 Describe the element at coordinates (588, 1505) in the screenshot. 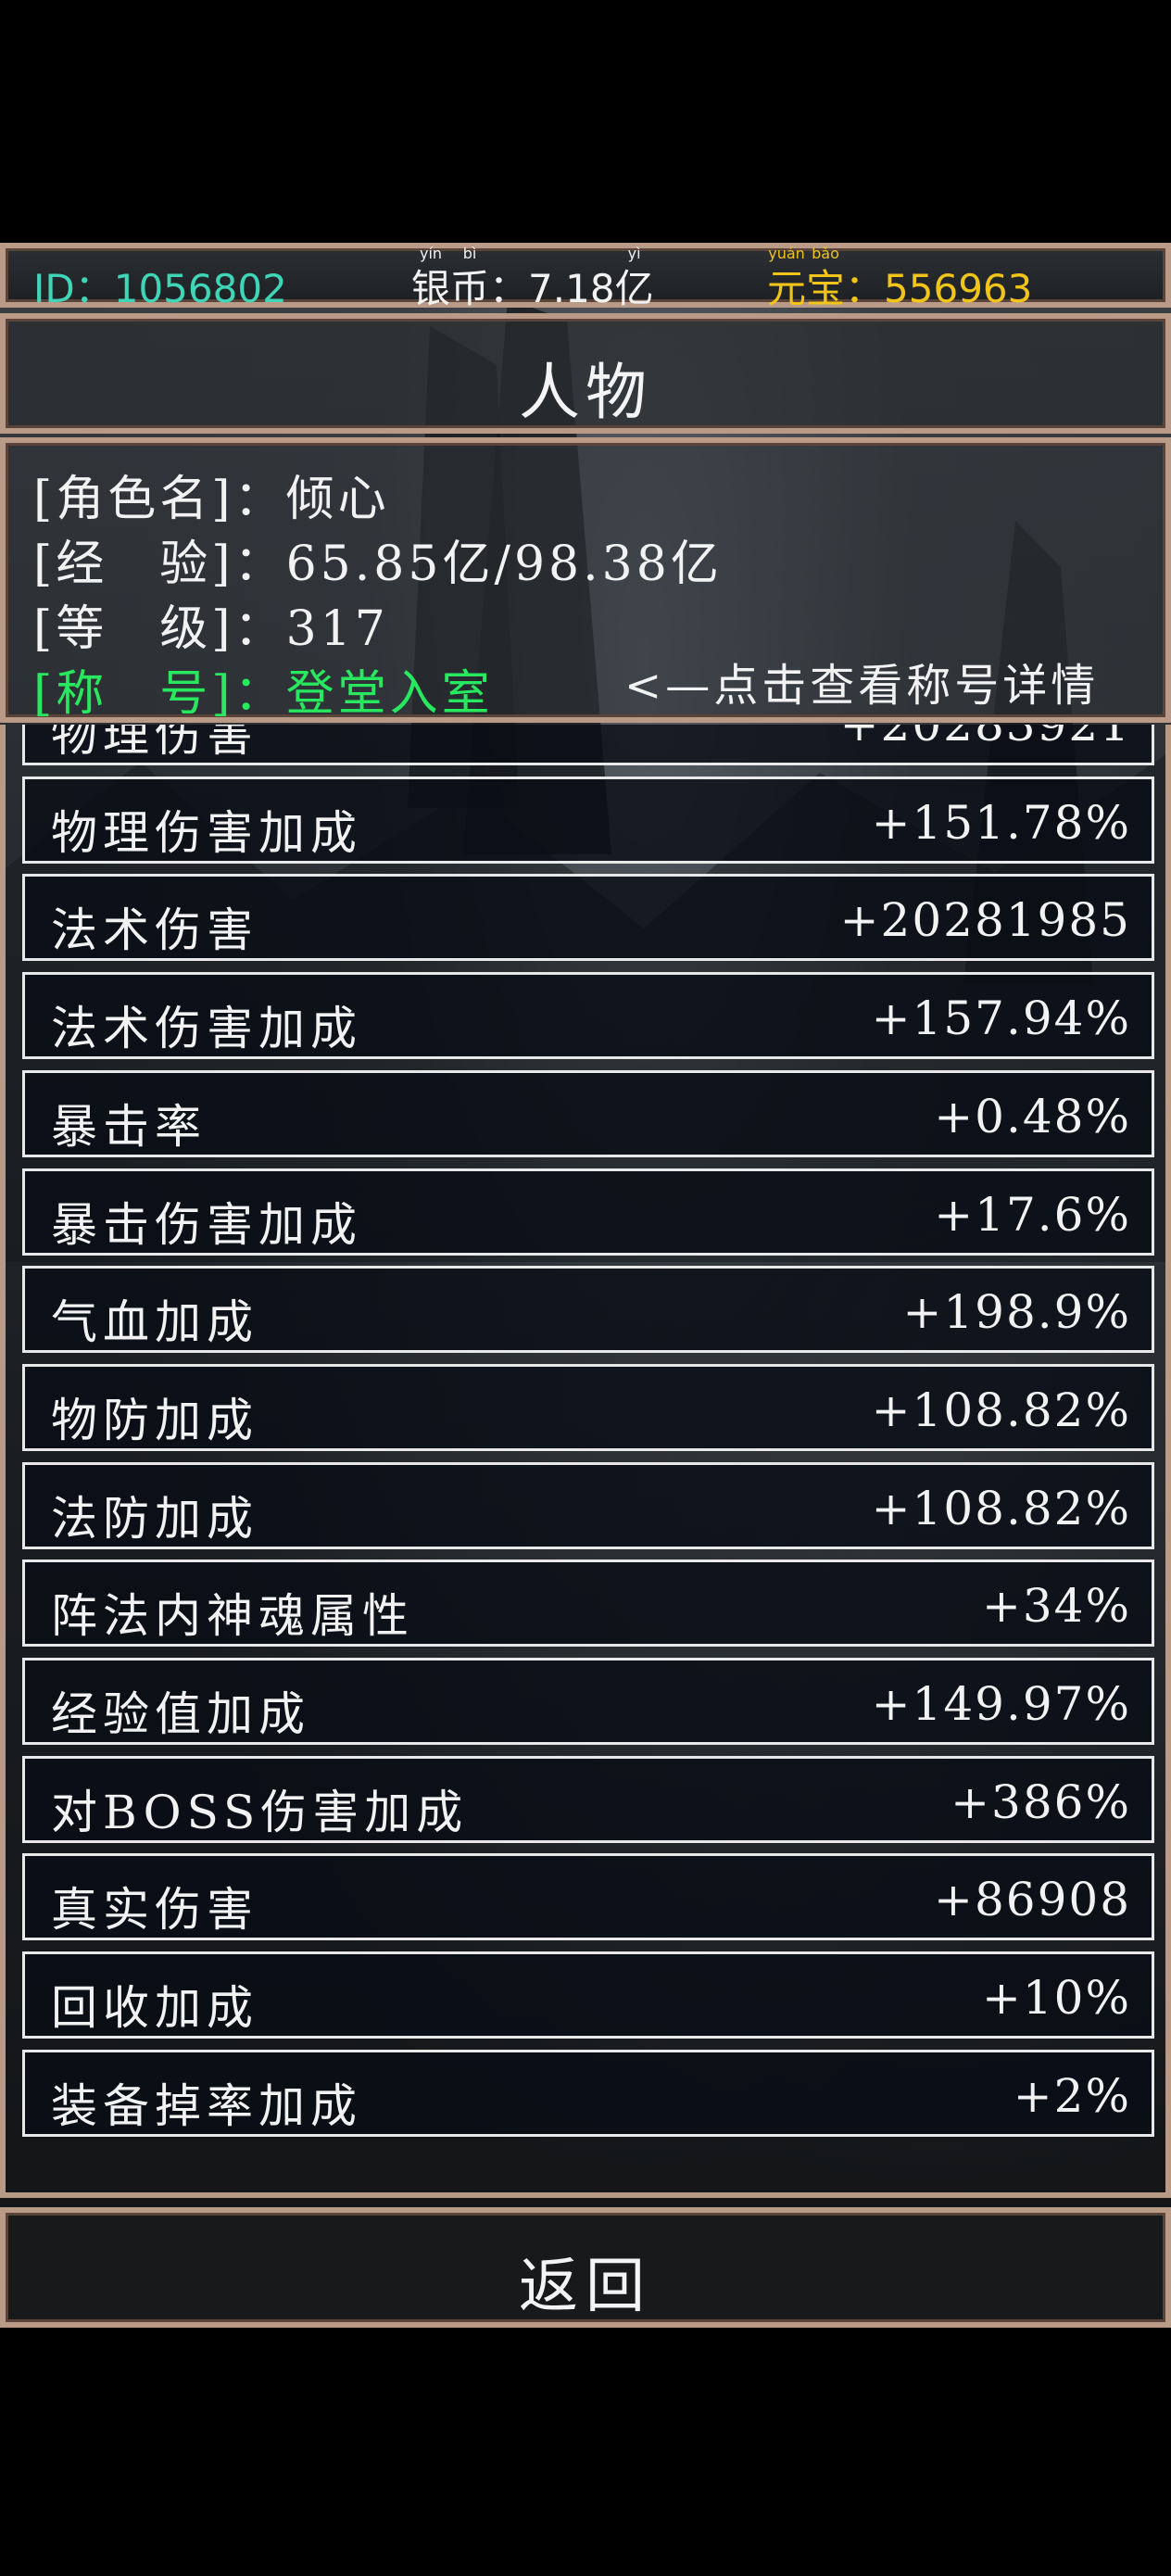

I see `stat-row: 法防加成 +108.82%` at that location.